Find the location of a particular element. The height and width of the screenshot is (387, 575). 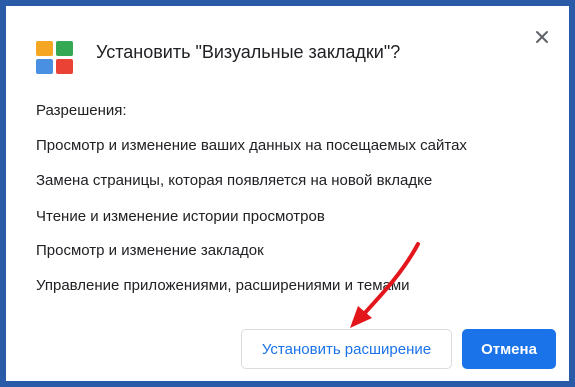

close-button is located at coordinates (542, 37).